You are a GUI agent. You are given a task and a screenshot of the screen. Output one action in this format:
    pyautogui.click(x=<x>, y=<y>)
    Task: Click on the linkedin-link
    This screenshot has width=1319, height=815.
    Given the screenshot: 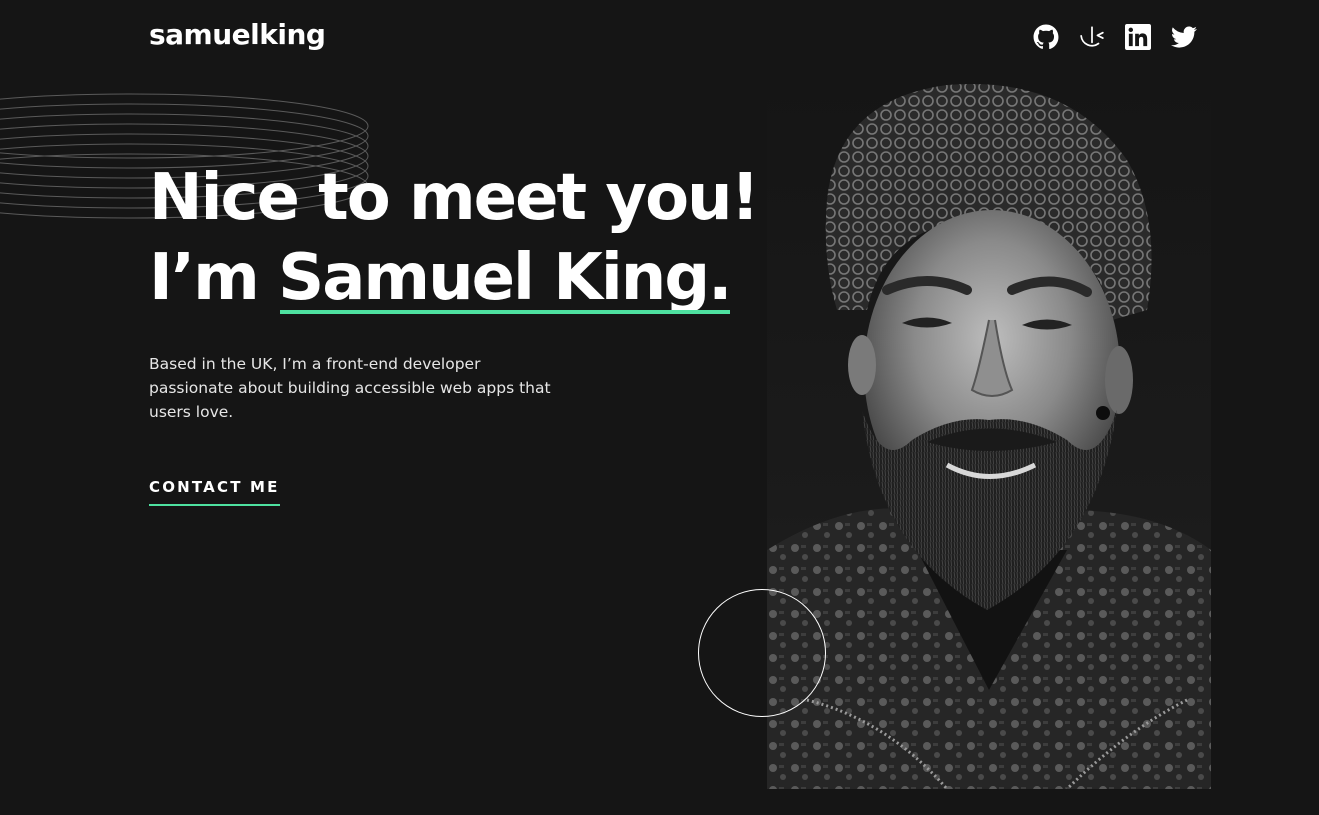 What is the action you would take?
    pyautogui.click(x=1138, y=37)
    